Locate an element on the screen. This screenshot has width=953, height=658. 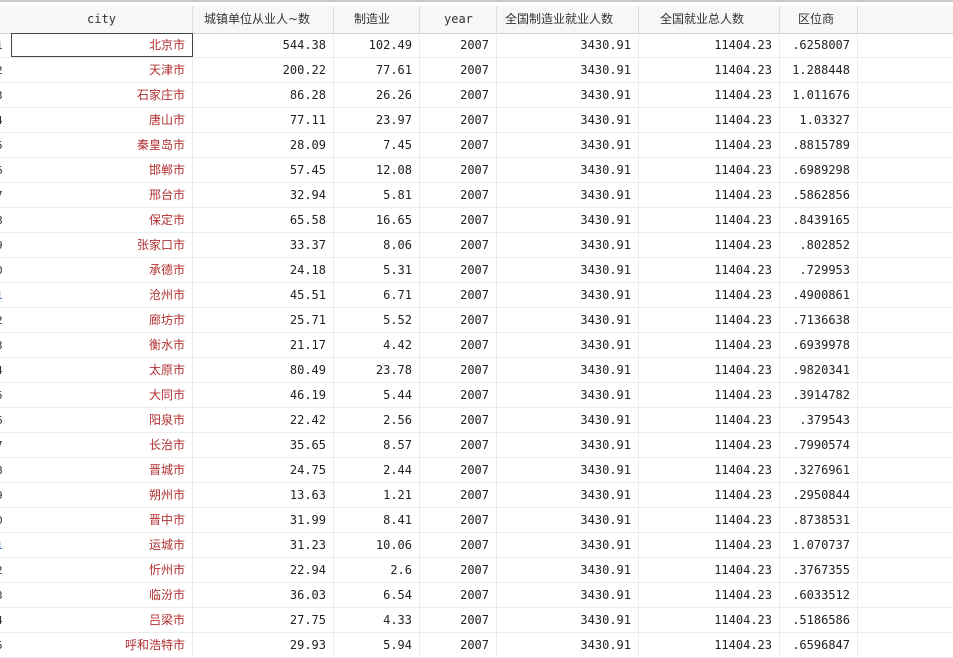
cell-urban-employment: 77.11 is located at coordinates (263, 120).